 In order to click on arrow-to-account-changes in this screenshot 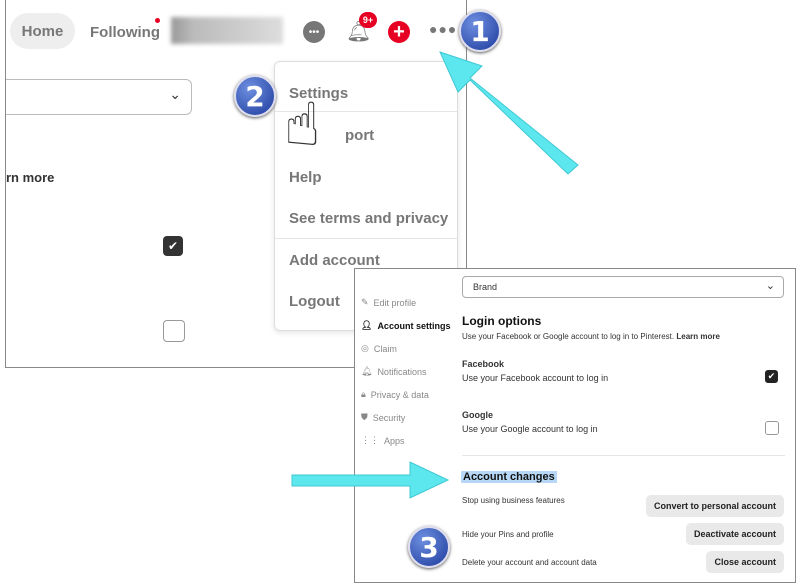, I will do `click(370, 480)`.